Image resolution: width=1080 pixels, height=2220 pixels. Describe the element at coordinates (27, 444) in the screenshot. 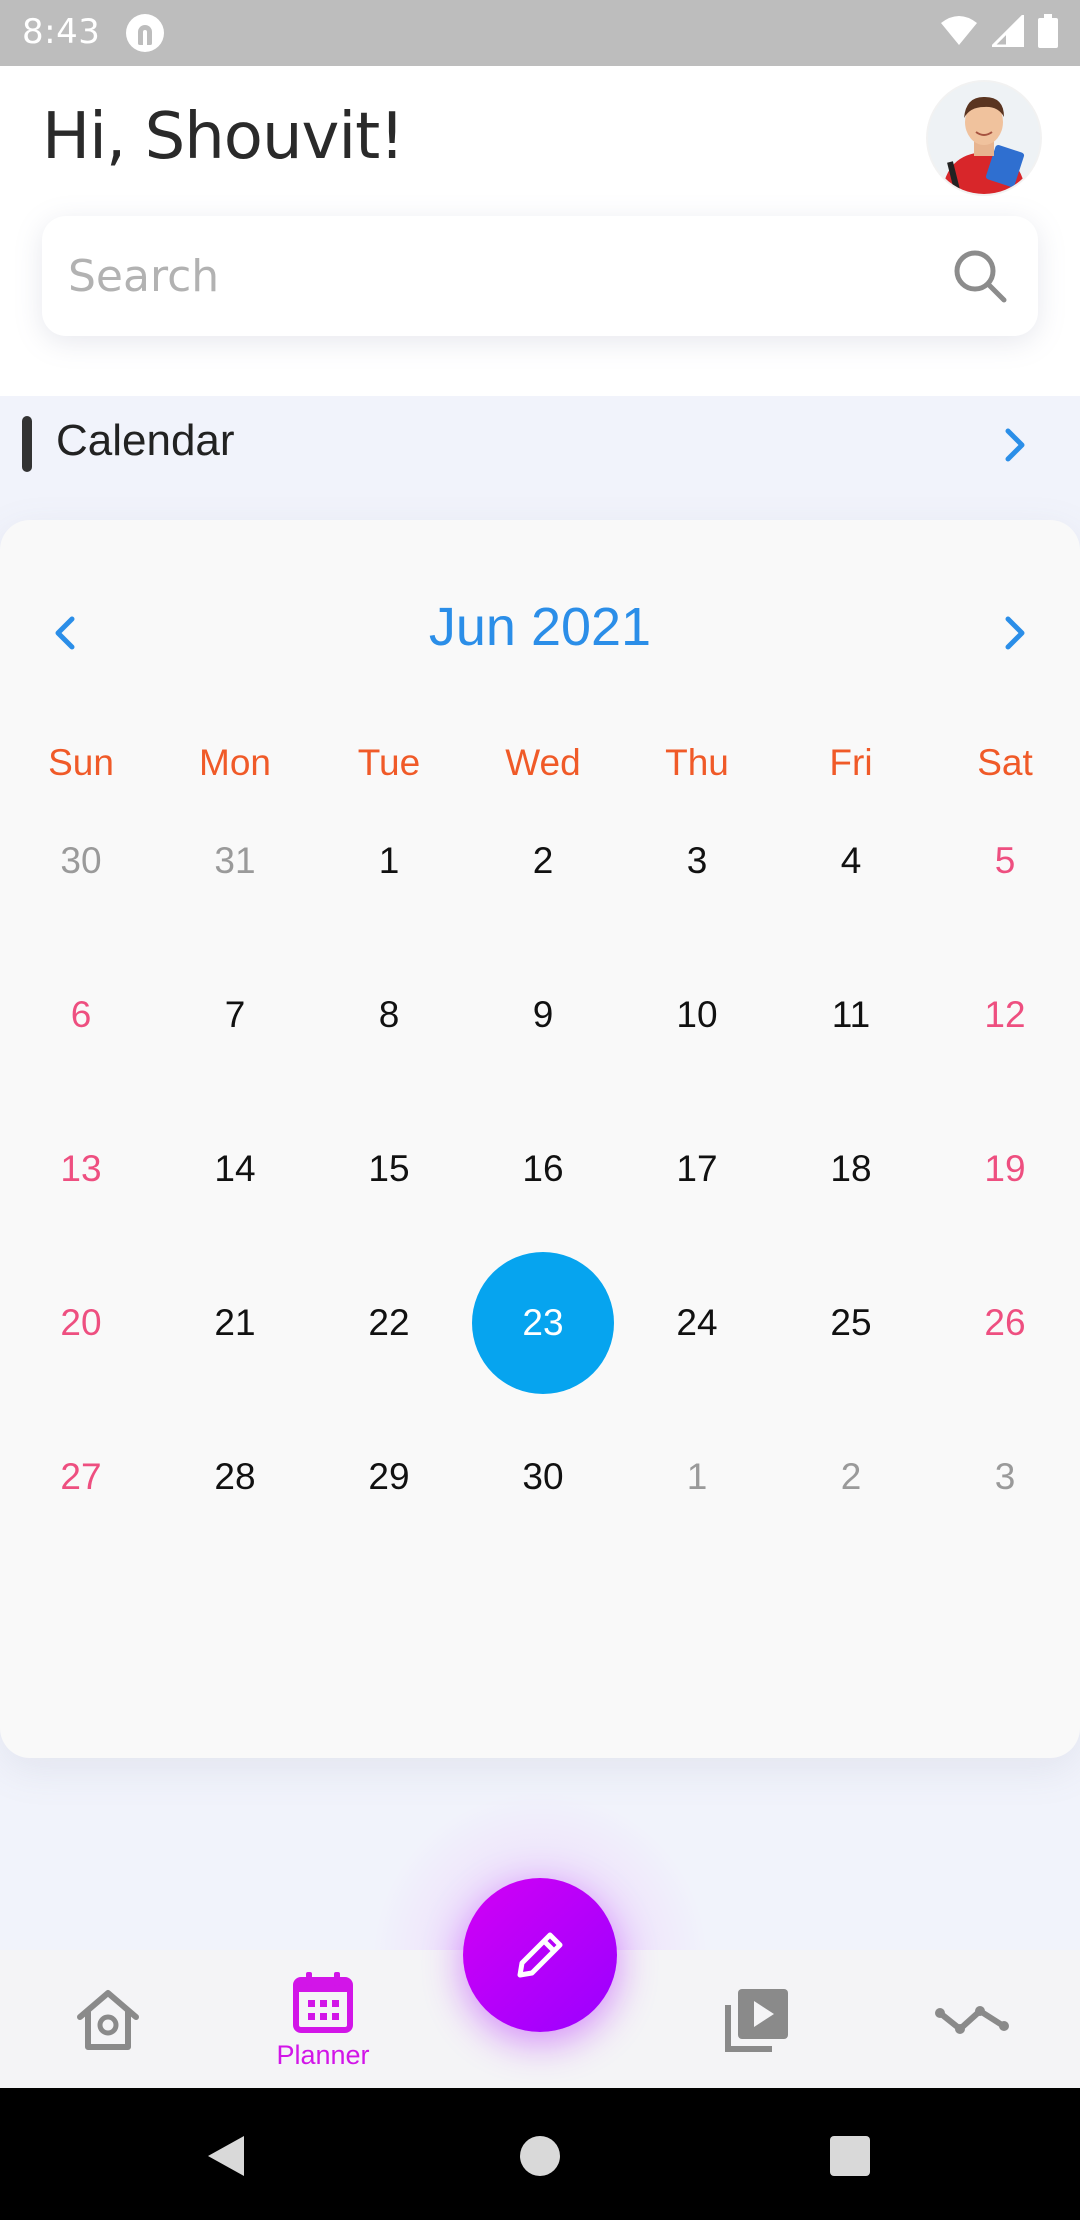

I see `section-accent-bar` at that location.